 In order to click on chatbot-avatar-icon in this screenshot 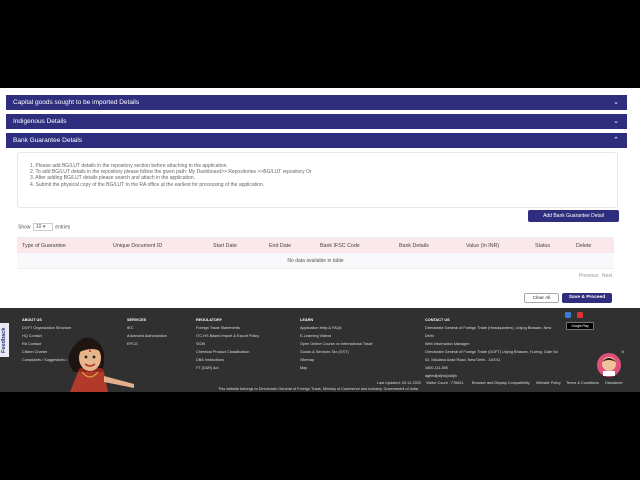, I will do `click(609, 365)`.